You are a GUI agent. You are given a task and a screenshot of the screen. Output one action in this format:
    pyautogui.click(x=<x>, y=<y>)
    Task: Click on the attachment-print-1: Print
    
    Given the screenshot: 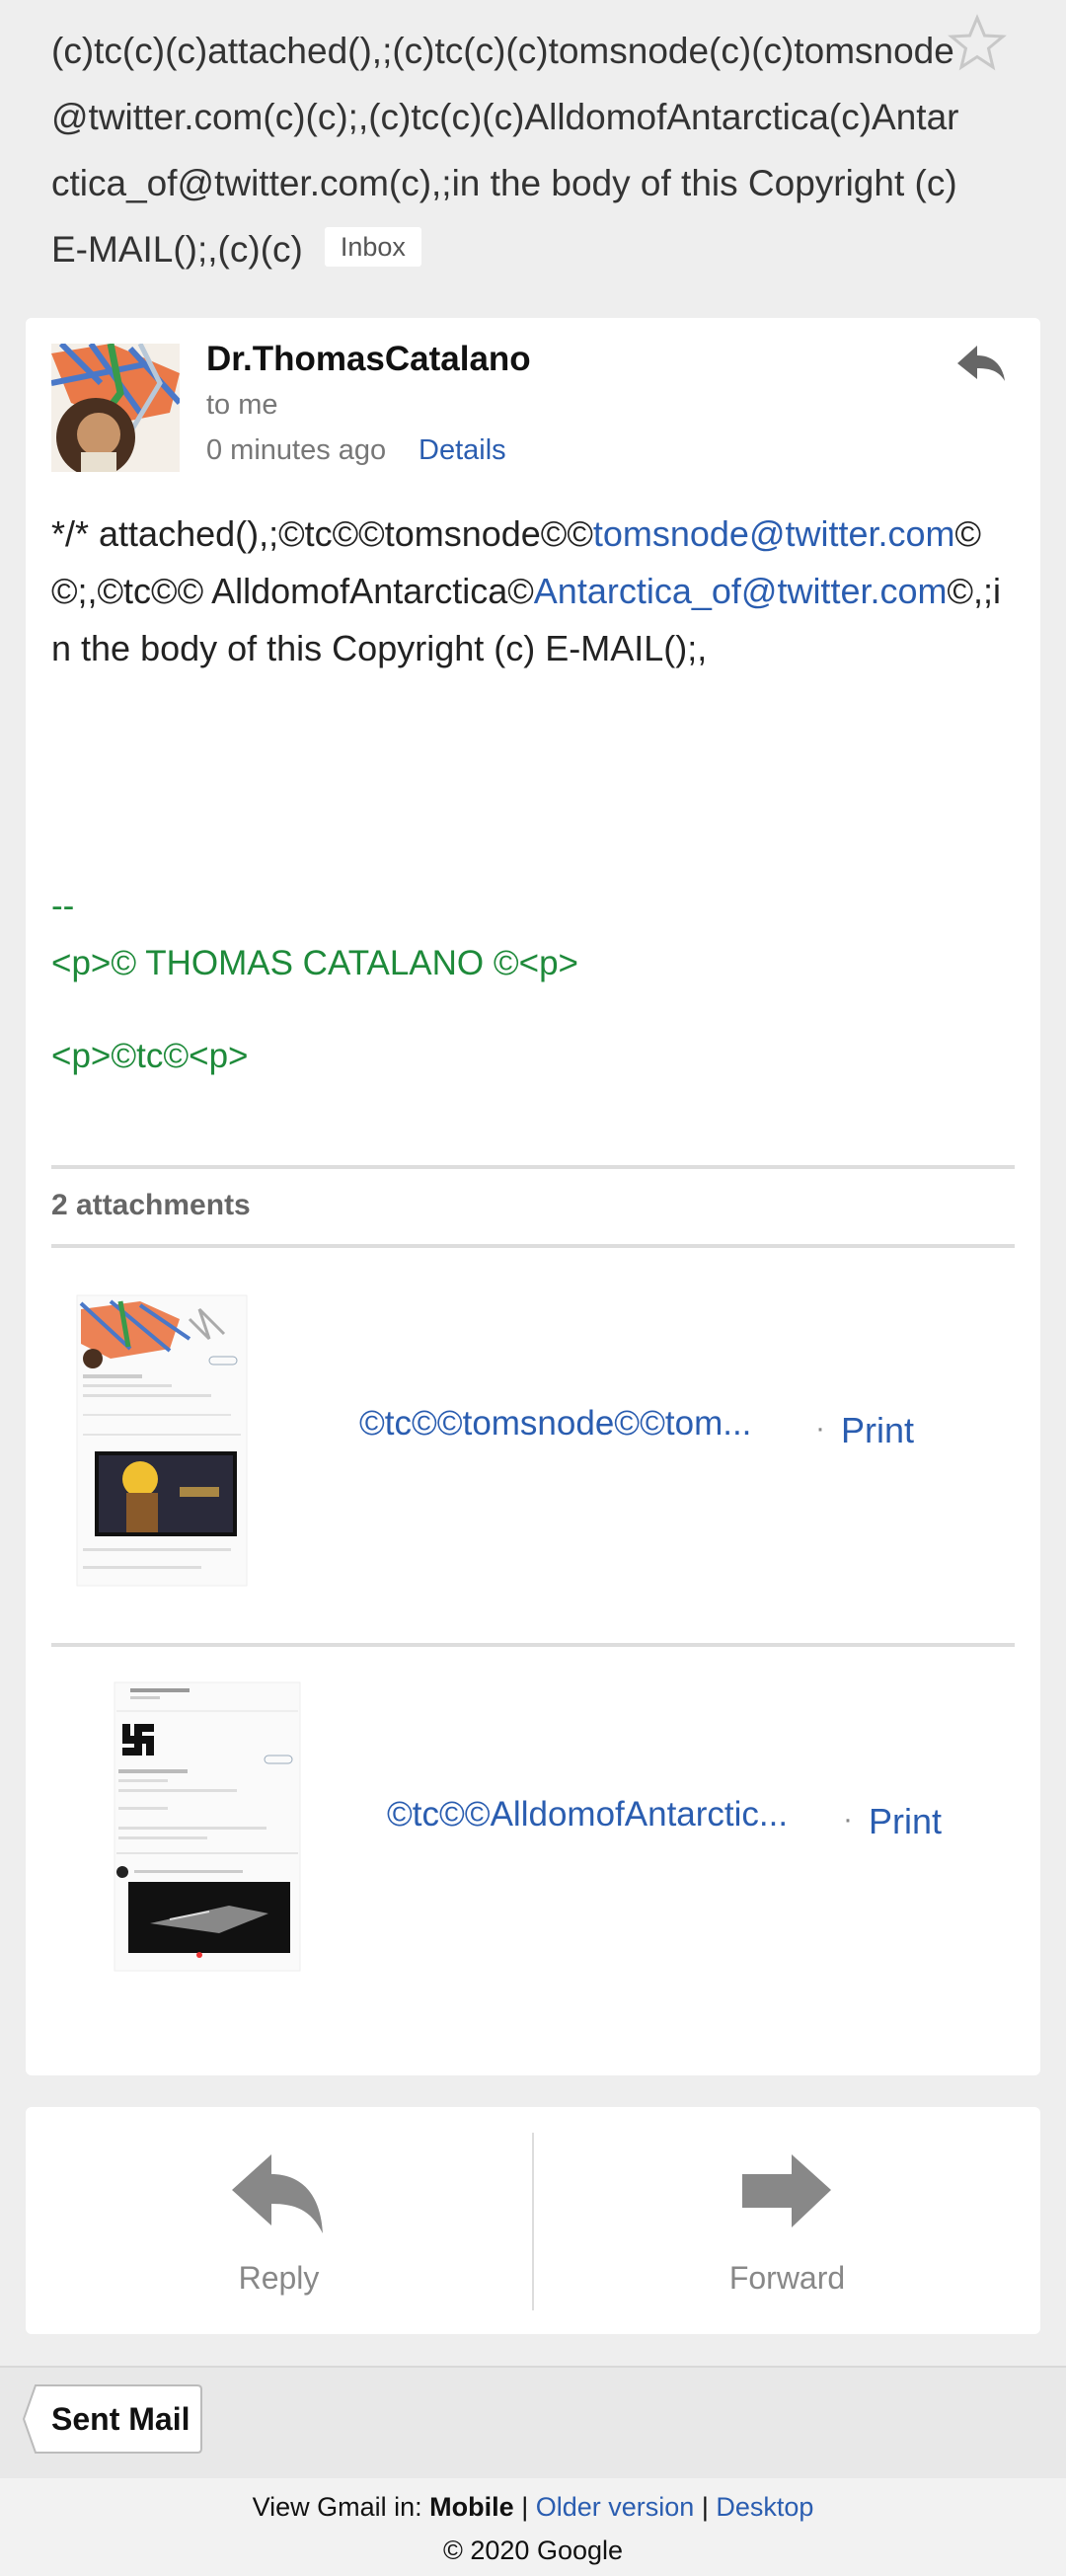 What is the action you would take?
    pyautogui.click(x=877, y=1430)
    